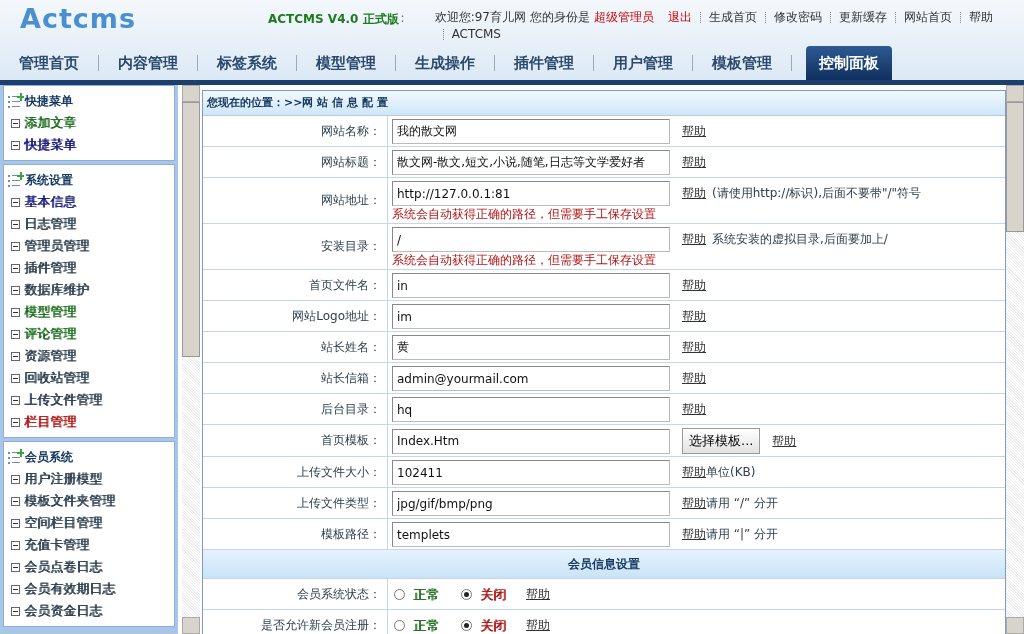  Describe the element at coordinates (56, 378) in the screenshot. I see `menu-item: 回收站管理` at that location.